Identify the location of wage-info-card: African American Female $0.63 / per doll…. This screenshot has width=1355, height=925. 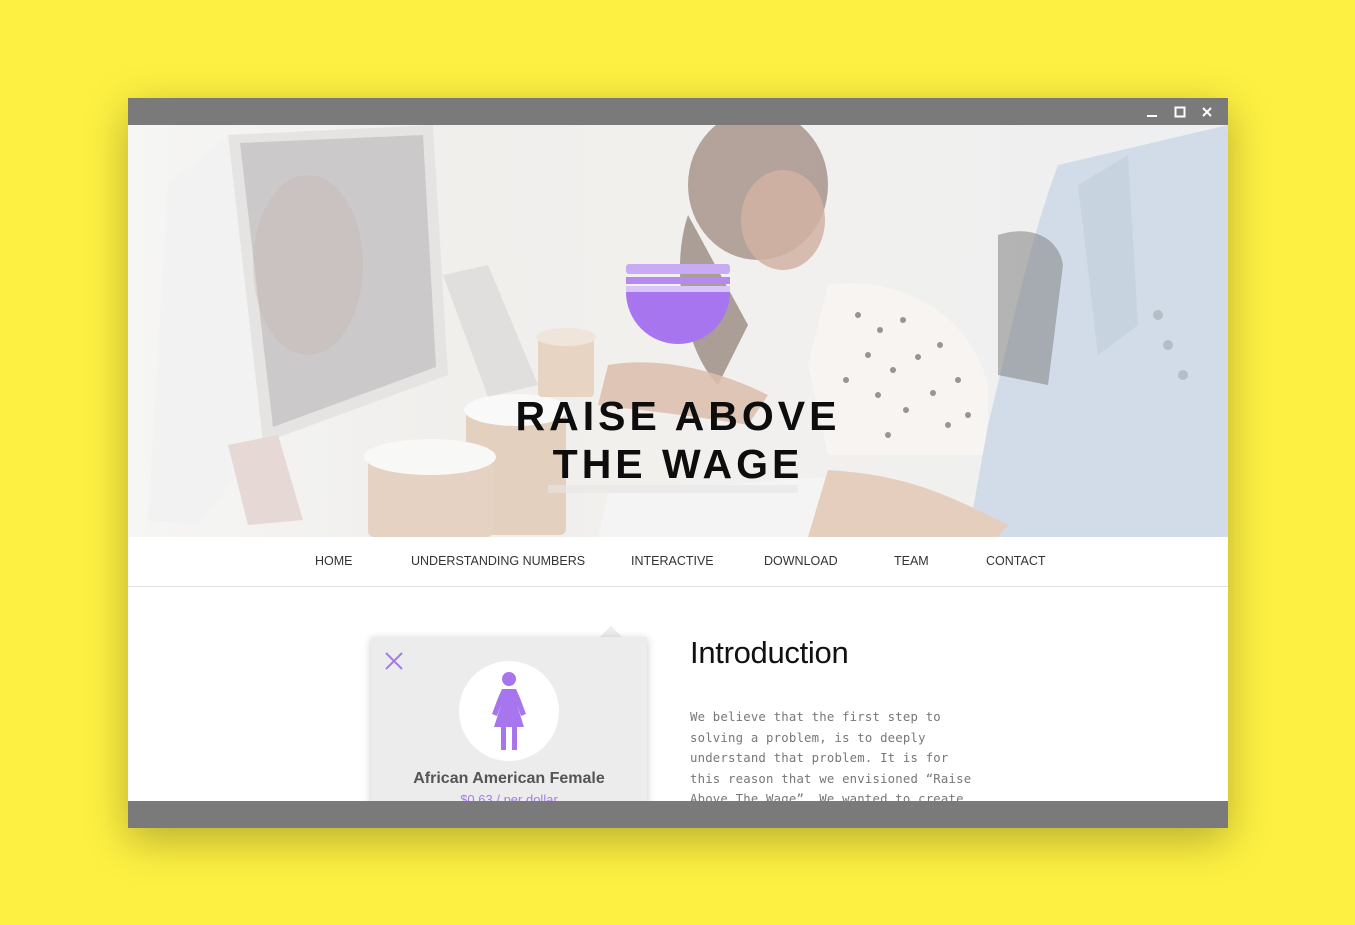
(509, 719).